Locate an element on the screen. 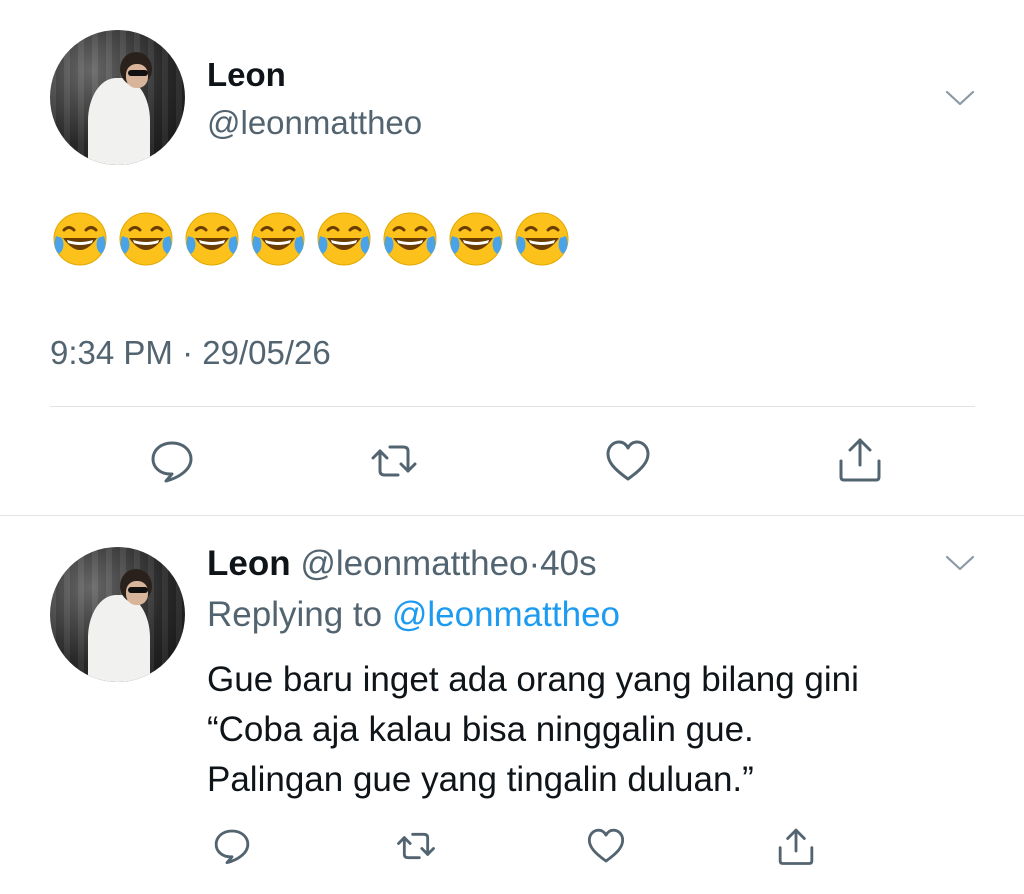 This screenshot has width=1024, height=894. replying-to-link: @leonmattheo is located at coordinates (506, 614).